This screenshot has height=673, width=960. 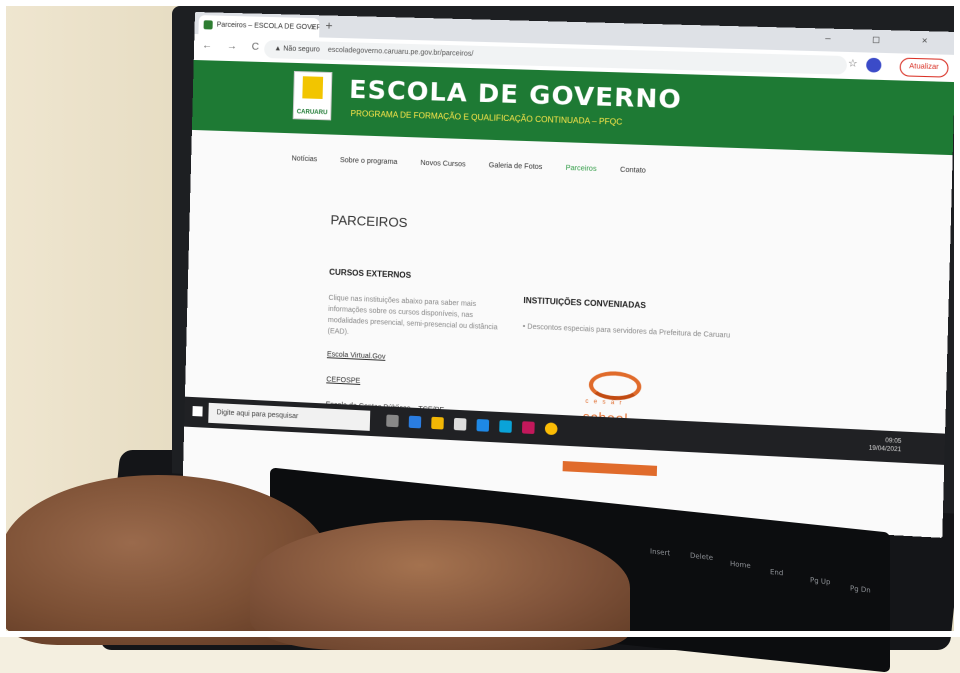 I want to click on key-end: End, so click(x=776, y=572).